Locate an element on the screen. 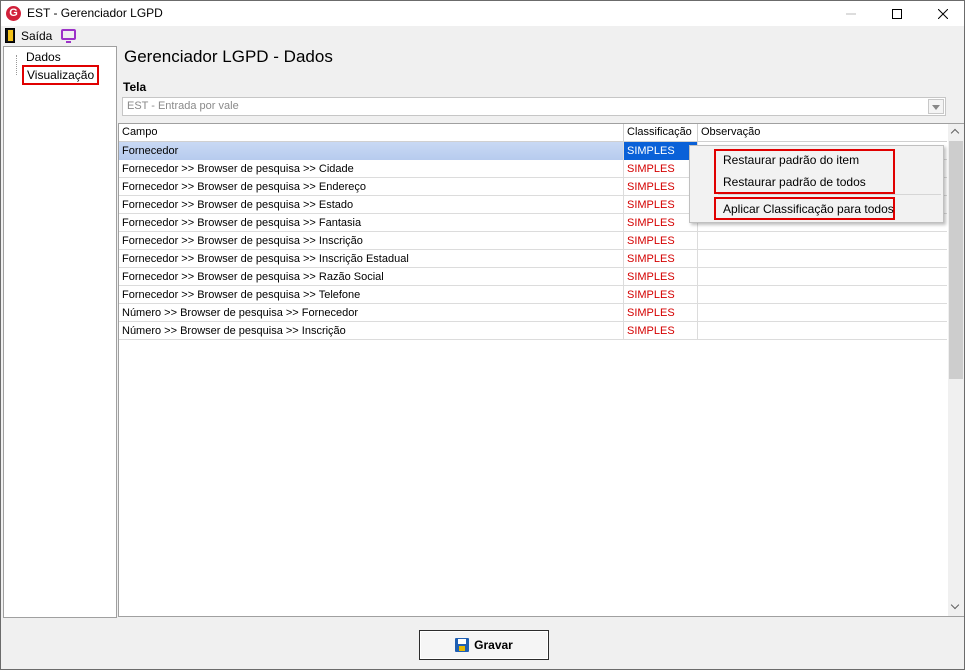 The width and height of the screenshot is (965, 670). scrollbar-thumb is located at coordinates (956, 260).